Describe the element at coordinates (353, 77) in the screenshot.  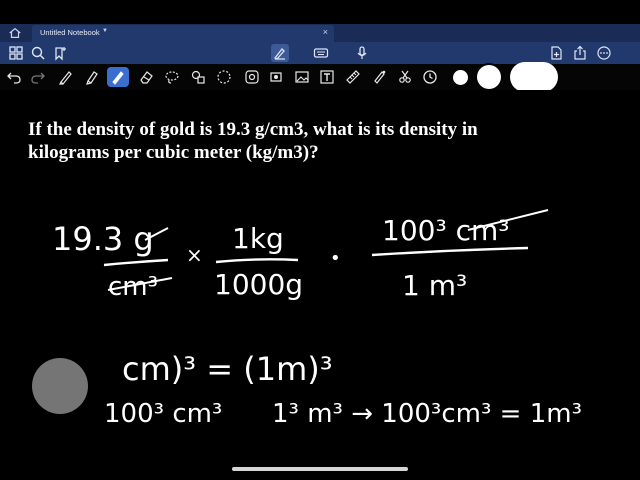
I see `ruler-icon` at that location.